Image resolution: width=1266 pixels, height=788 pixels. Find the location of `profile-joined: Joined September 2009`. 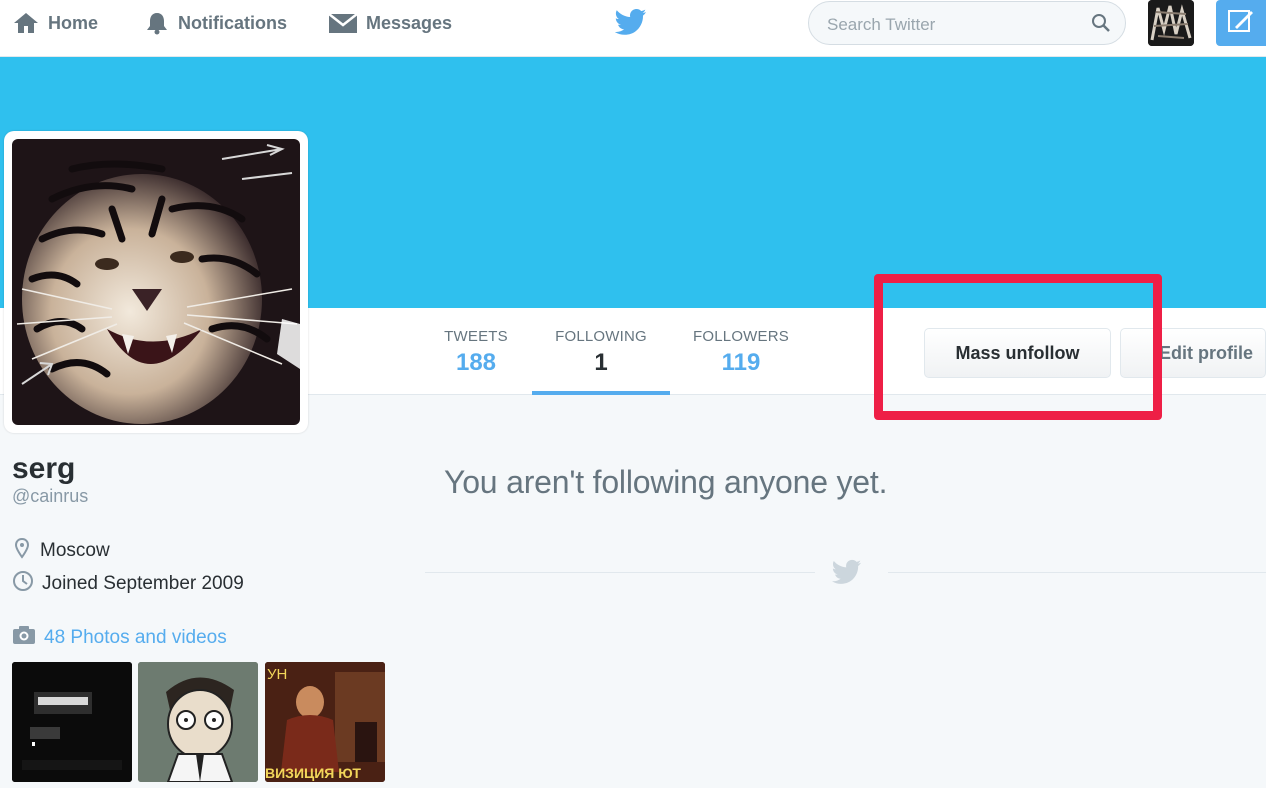

profile-joined: Joined September 2009 is located at coordinates (128, 584).